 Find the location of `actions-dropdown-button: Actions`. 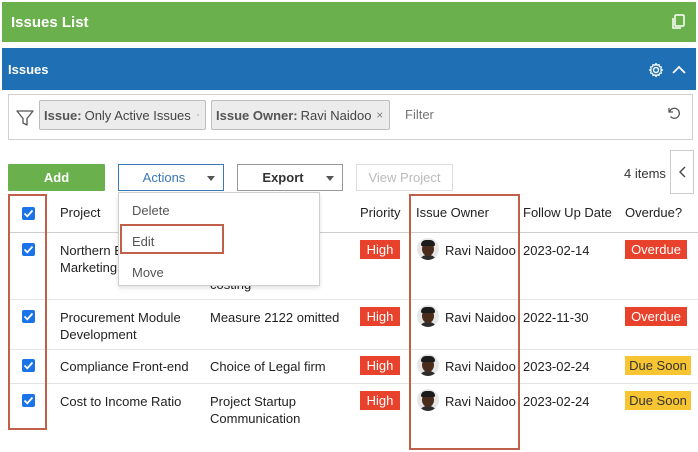

actions-dropdown-button: Actions is located at coordinates (171, 177).